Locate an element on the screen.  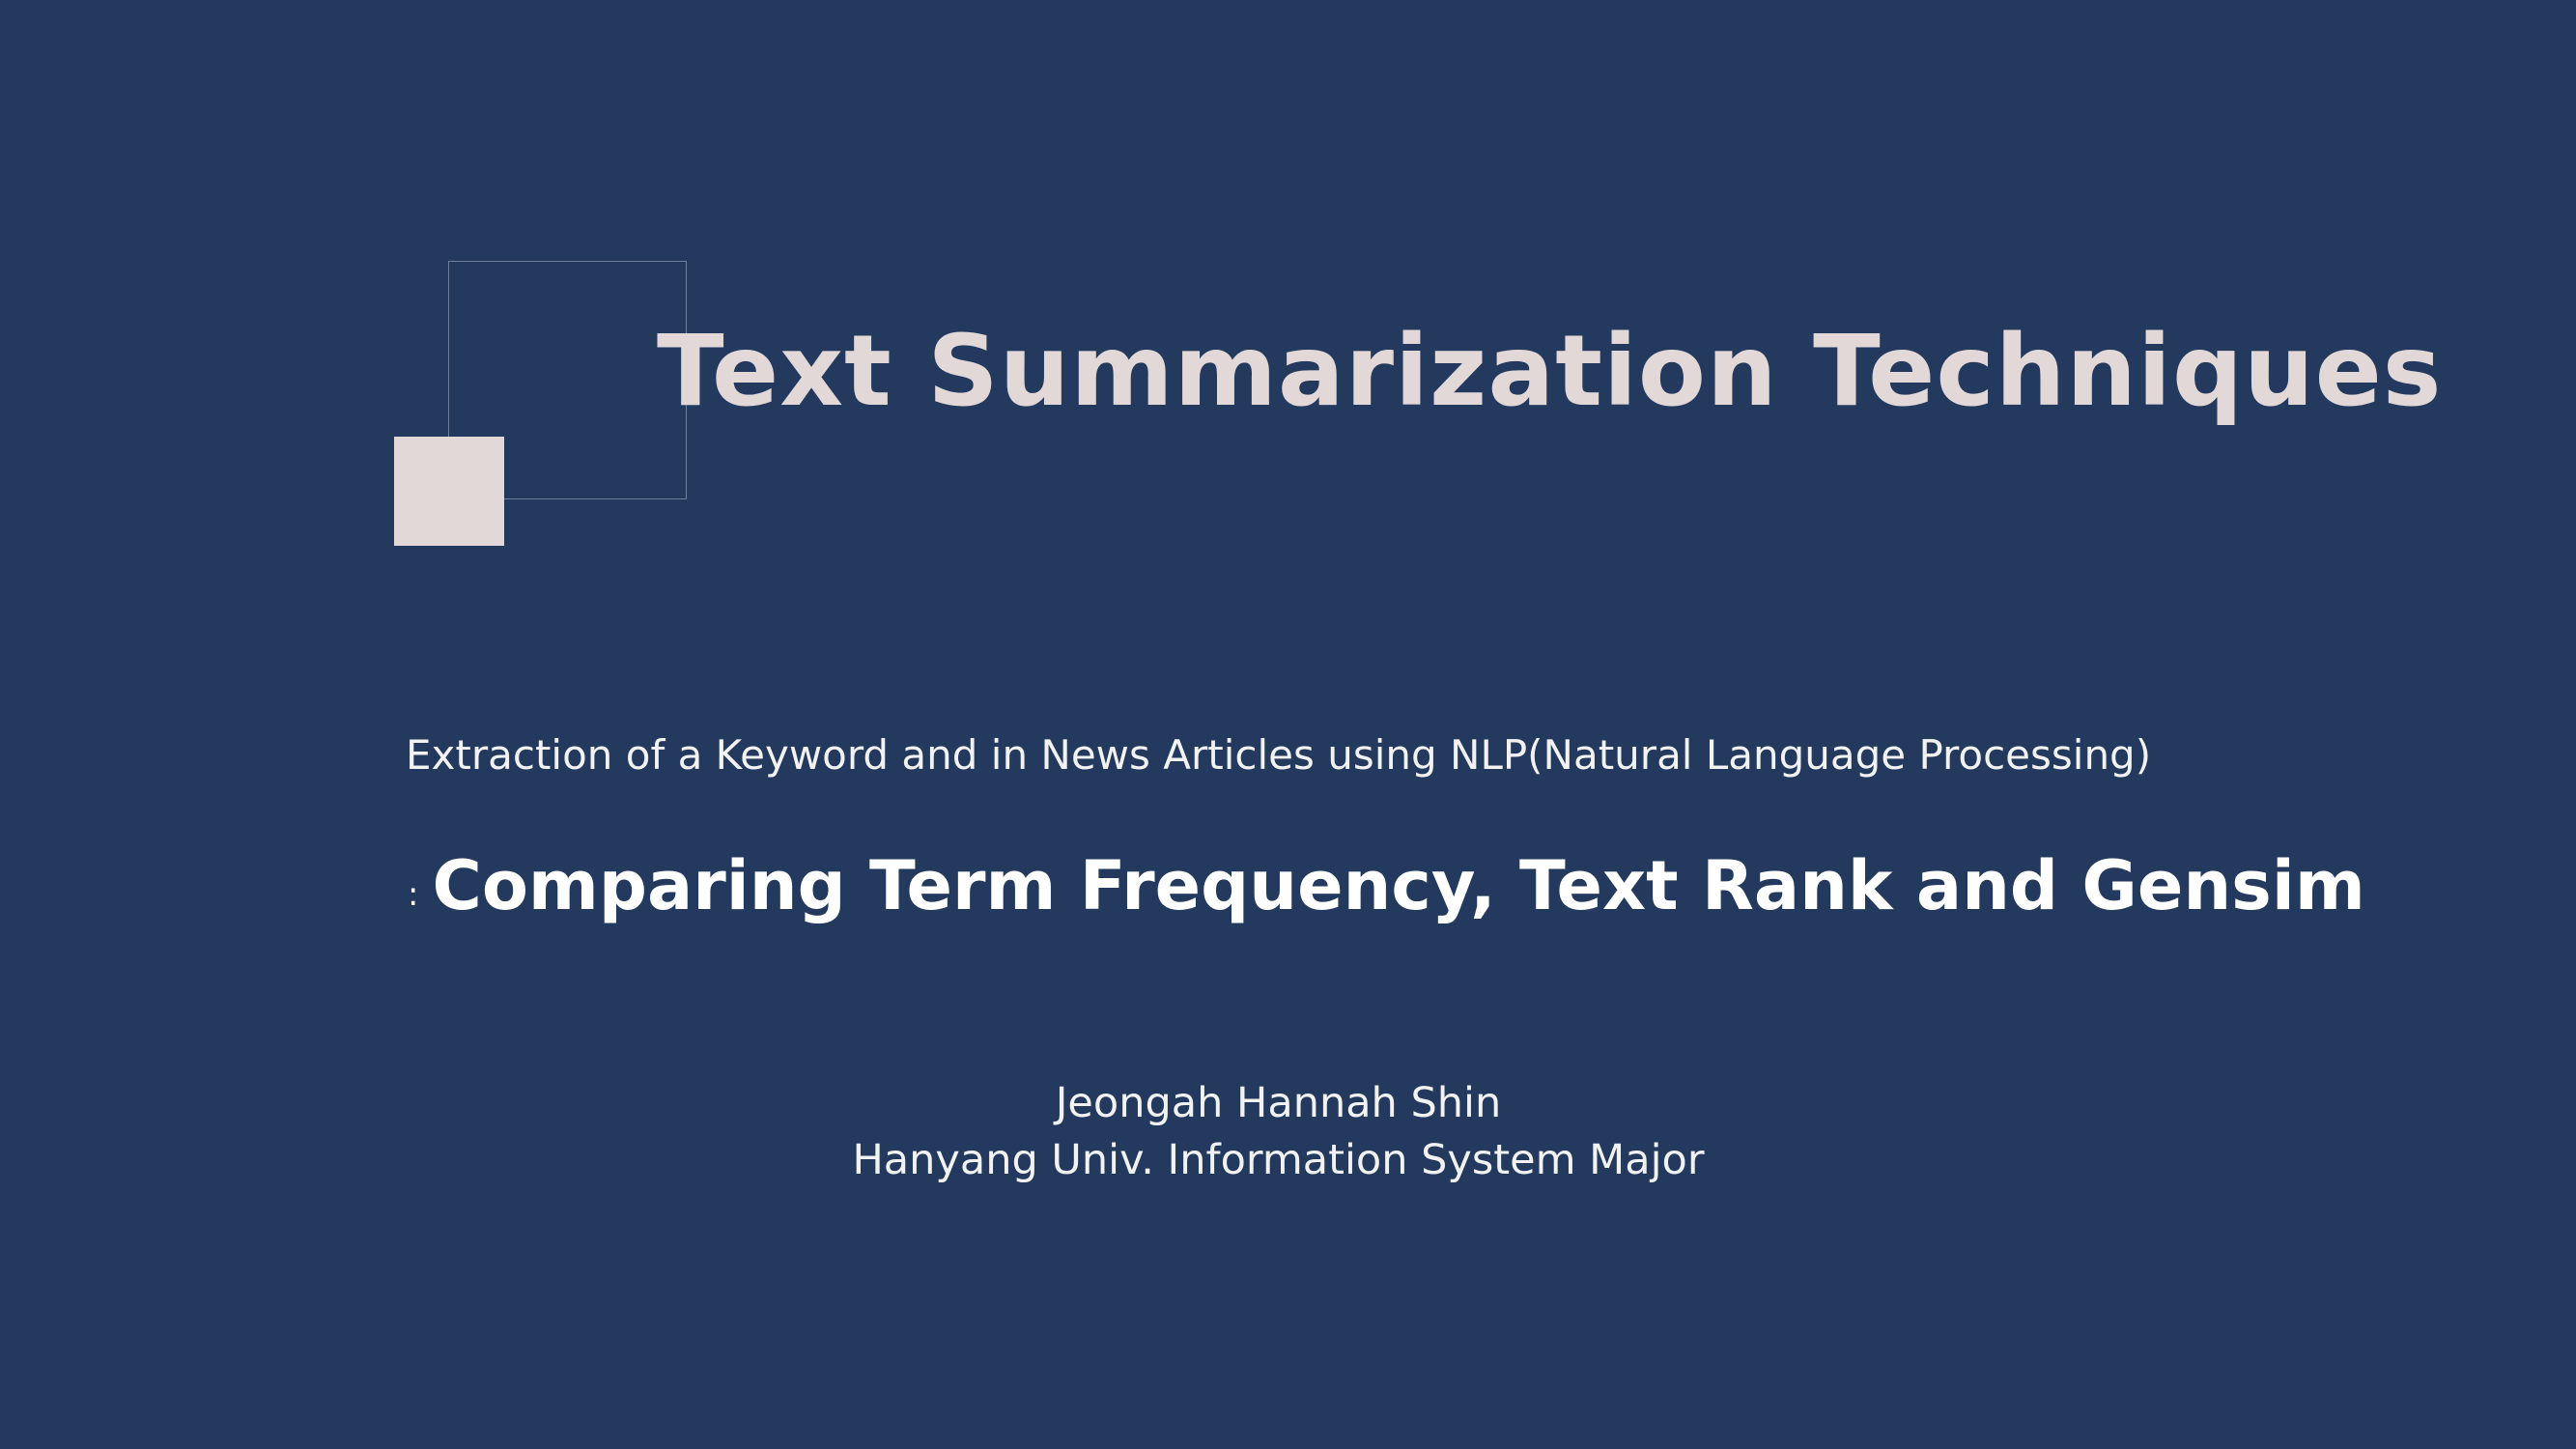
author-name: Jeongah Hannah Shin is located at coordinates (1278, 1103).